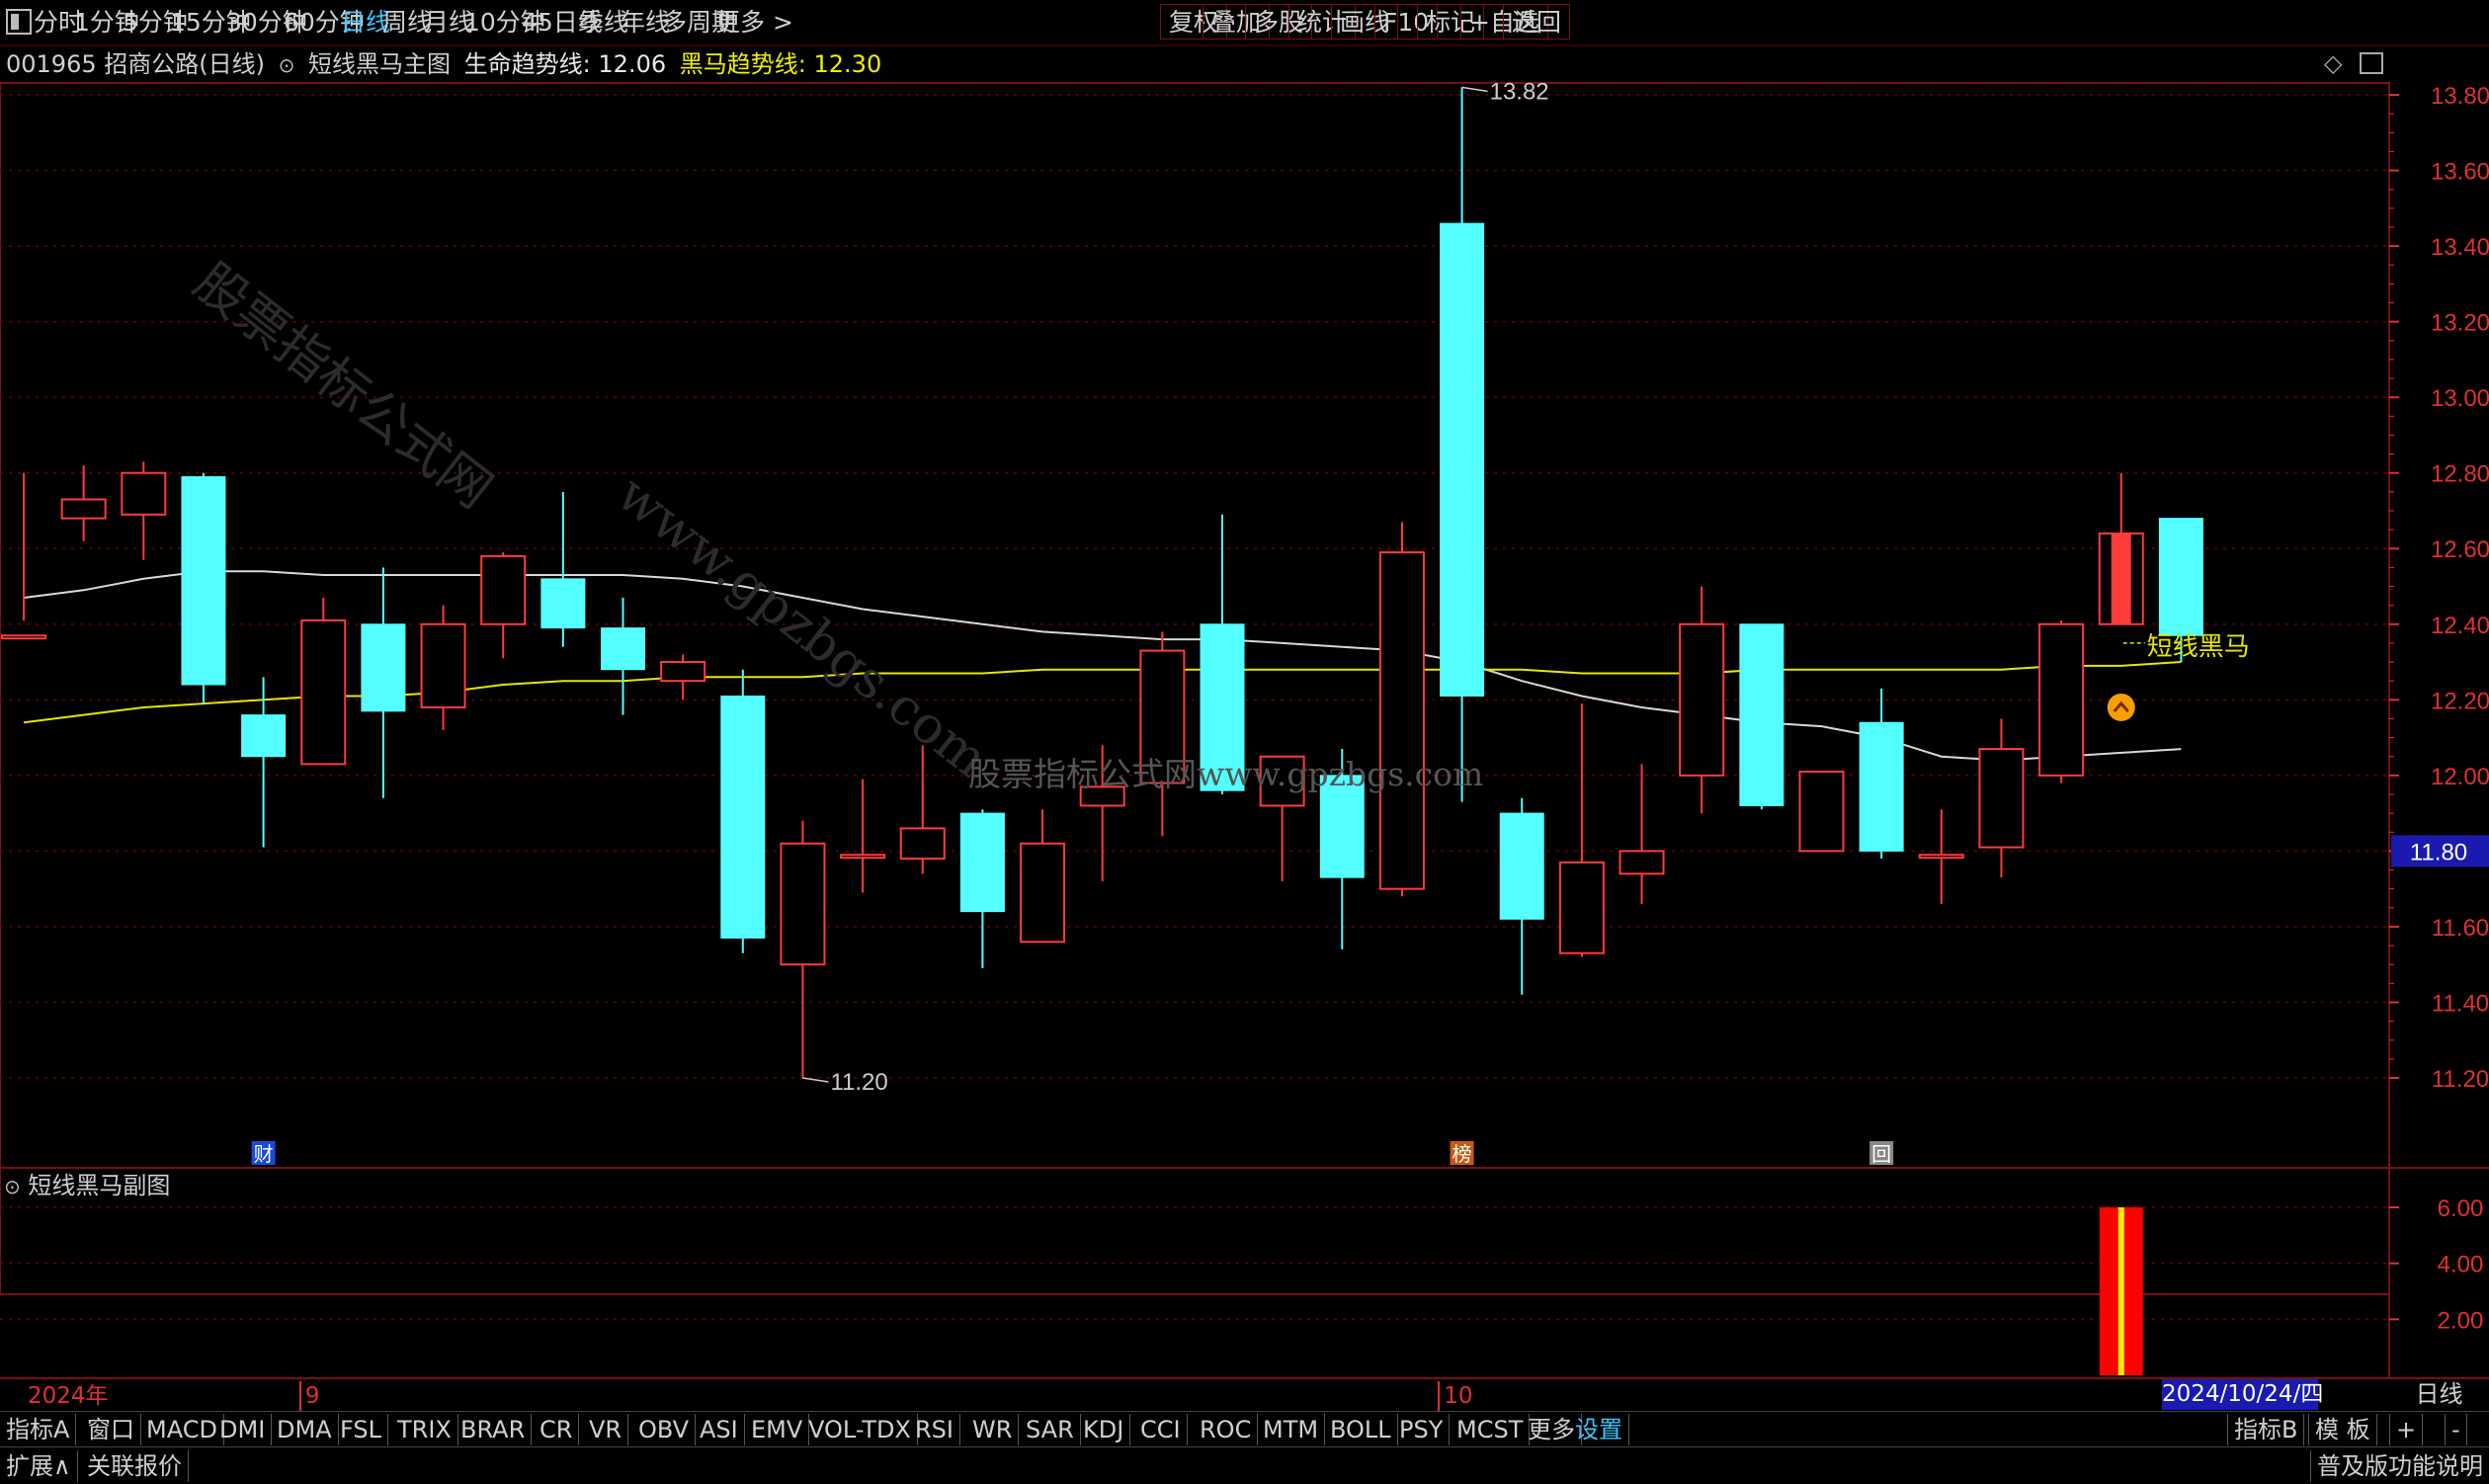  Describe the element at coordinates (2400, 1466) in the screenshot. I see `version-note-button: 普及版功能说明` at that location.